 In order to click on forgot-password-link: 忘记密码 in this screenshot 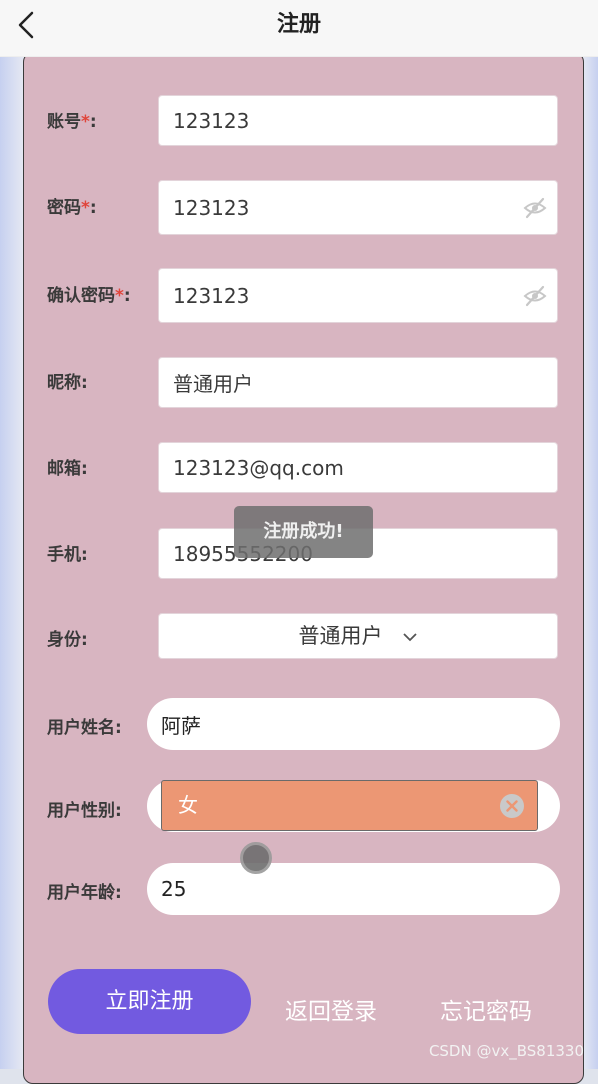, I will do `click(486, 1009)`.